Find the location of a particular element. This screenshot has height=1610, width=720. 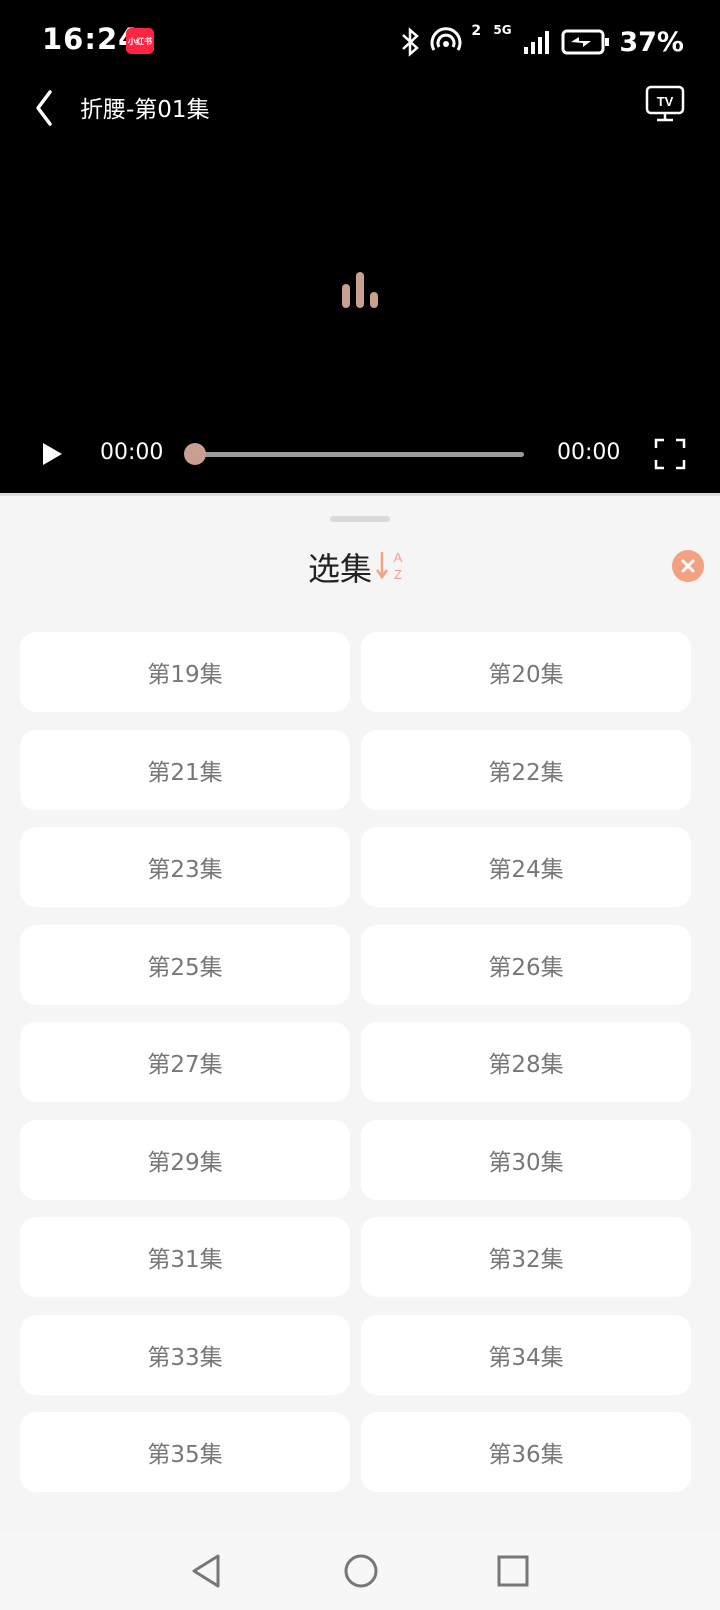

episode-button: 第35集 is located at coordinates (185, 1452).